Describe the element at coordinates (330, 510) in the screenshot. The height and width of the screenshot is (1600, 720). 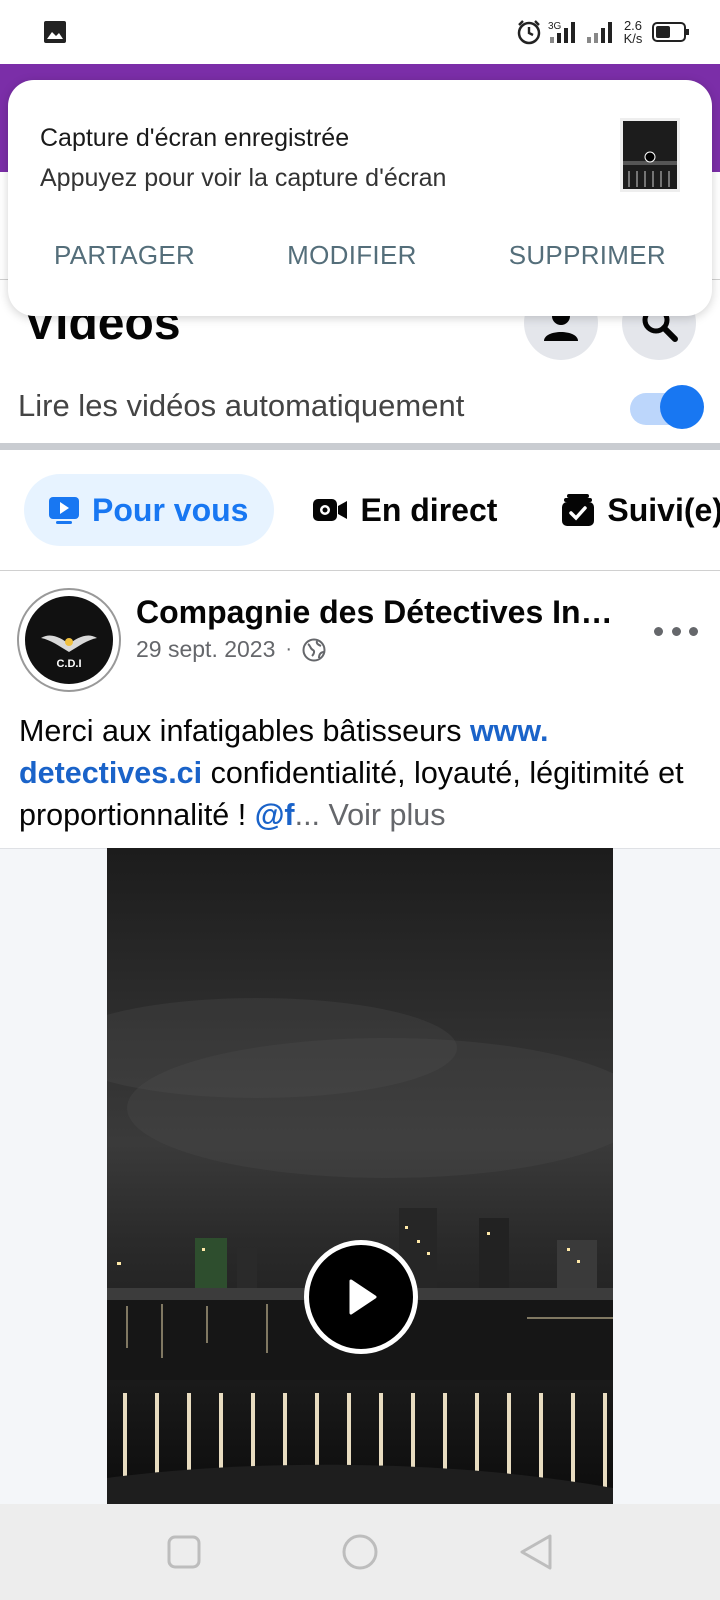
I see `live-camera-icon` at that location.